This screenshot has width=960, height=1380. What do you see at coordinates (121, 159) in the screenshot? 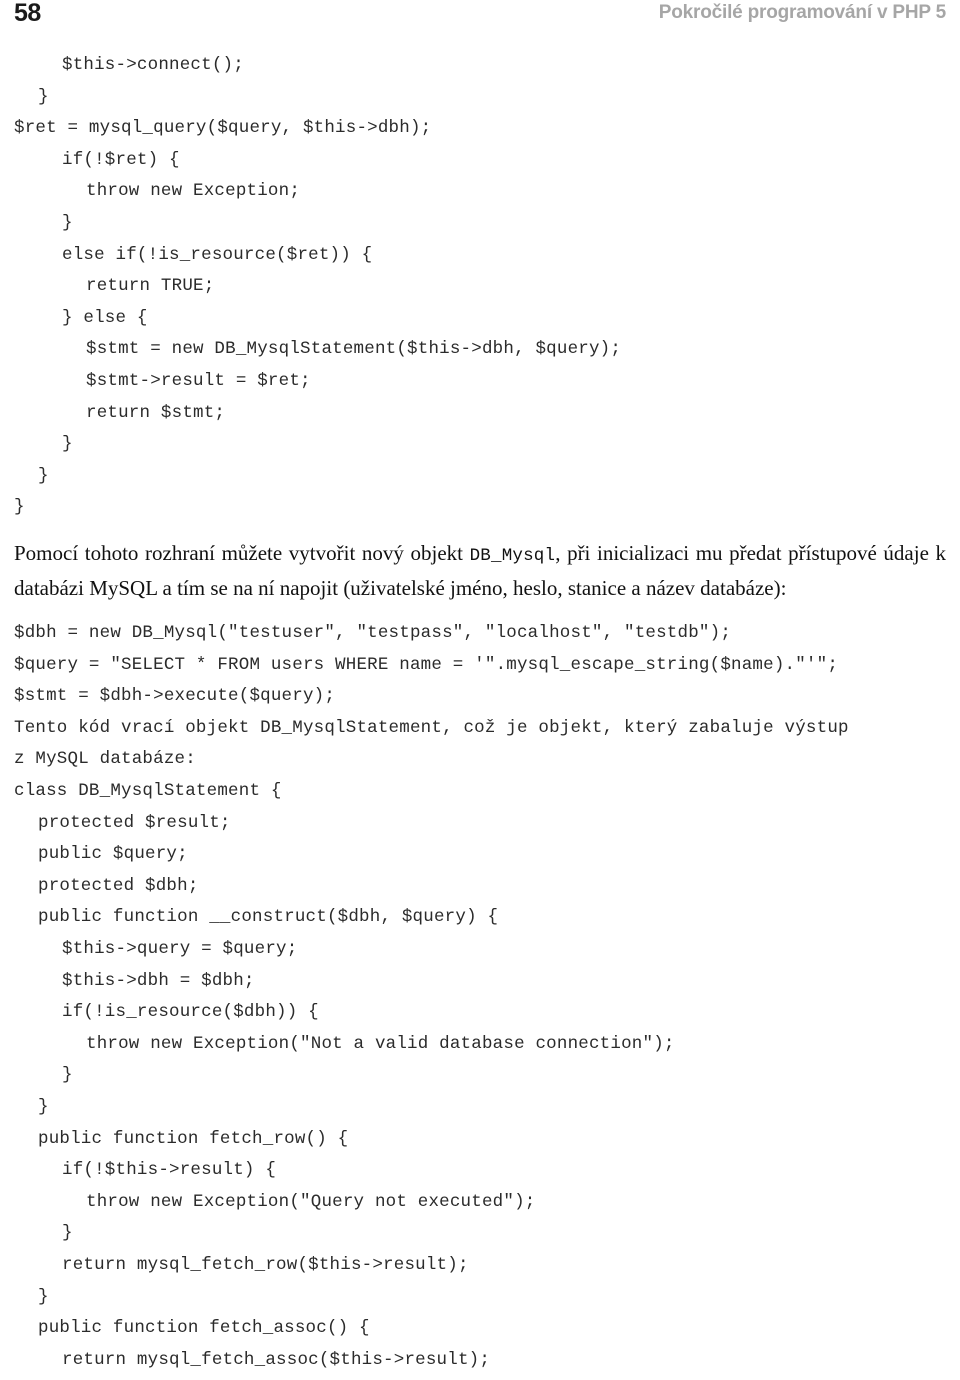
I see `code-line: if(!$ret) {` at bounding box center [121, 159].